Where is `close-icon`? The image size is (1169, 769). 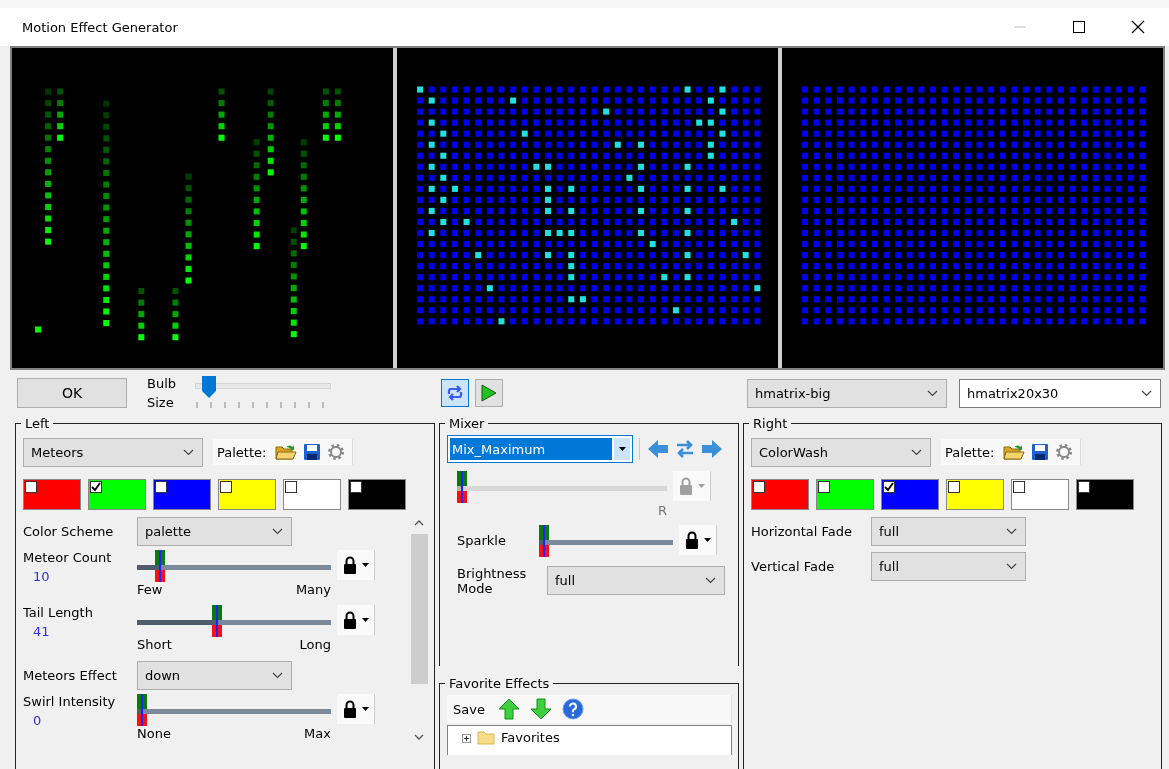 close-icon is located at coordinates (1138, 27).